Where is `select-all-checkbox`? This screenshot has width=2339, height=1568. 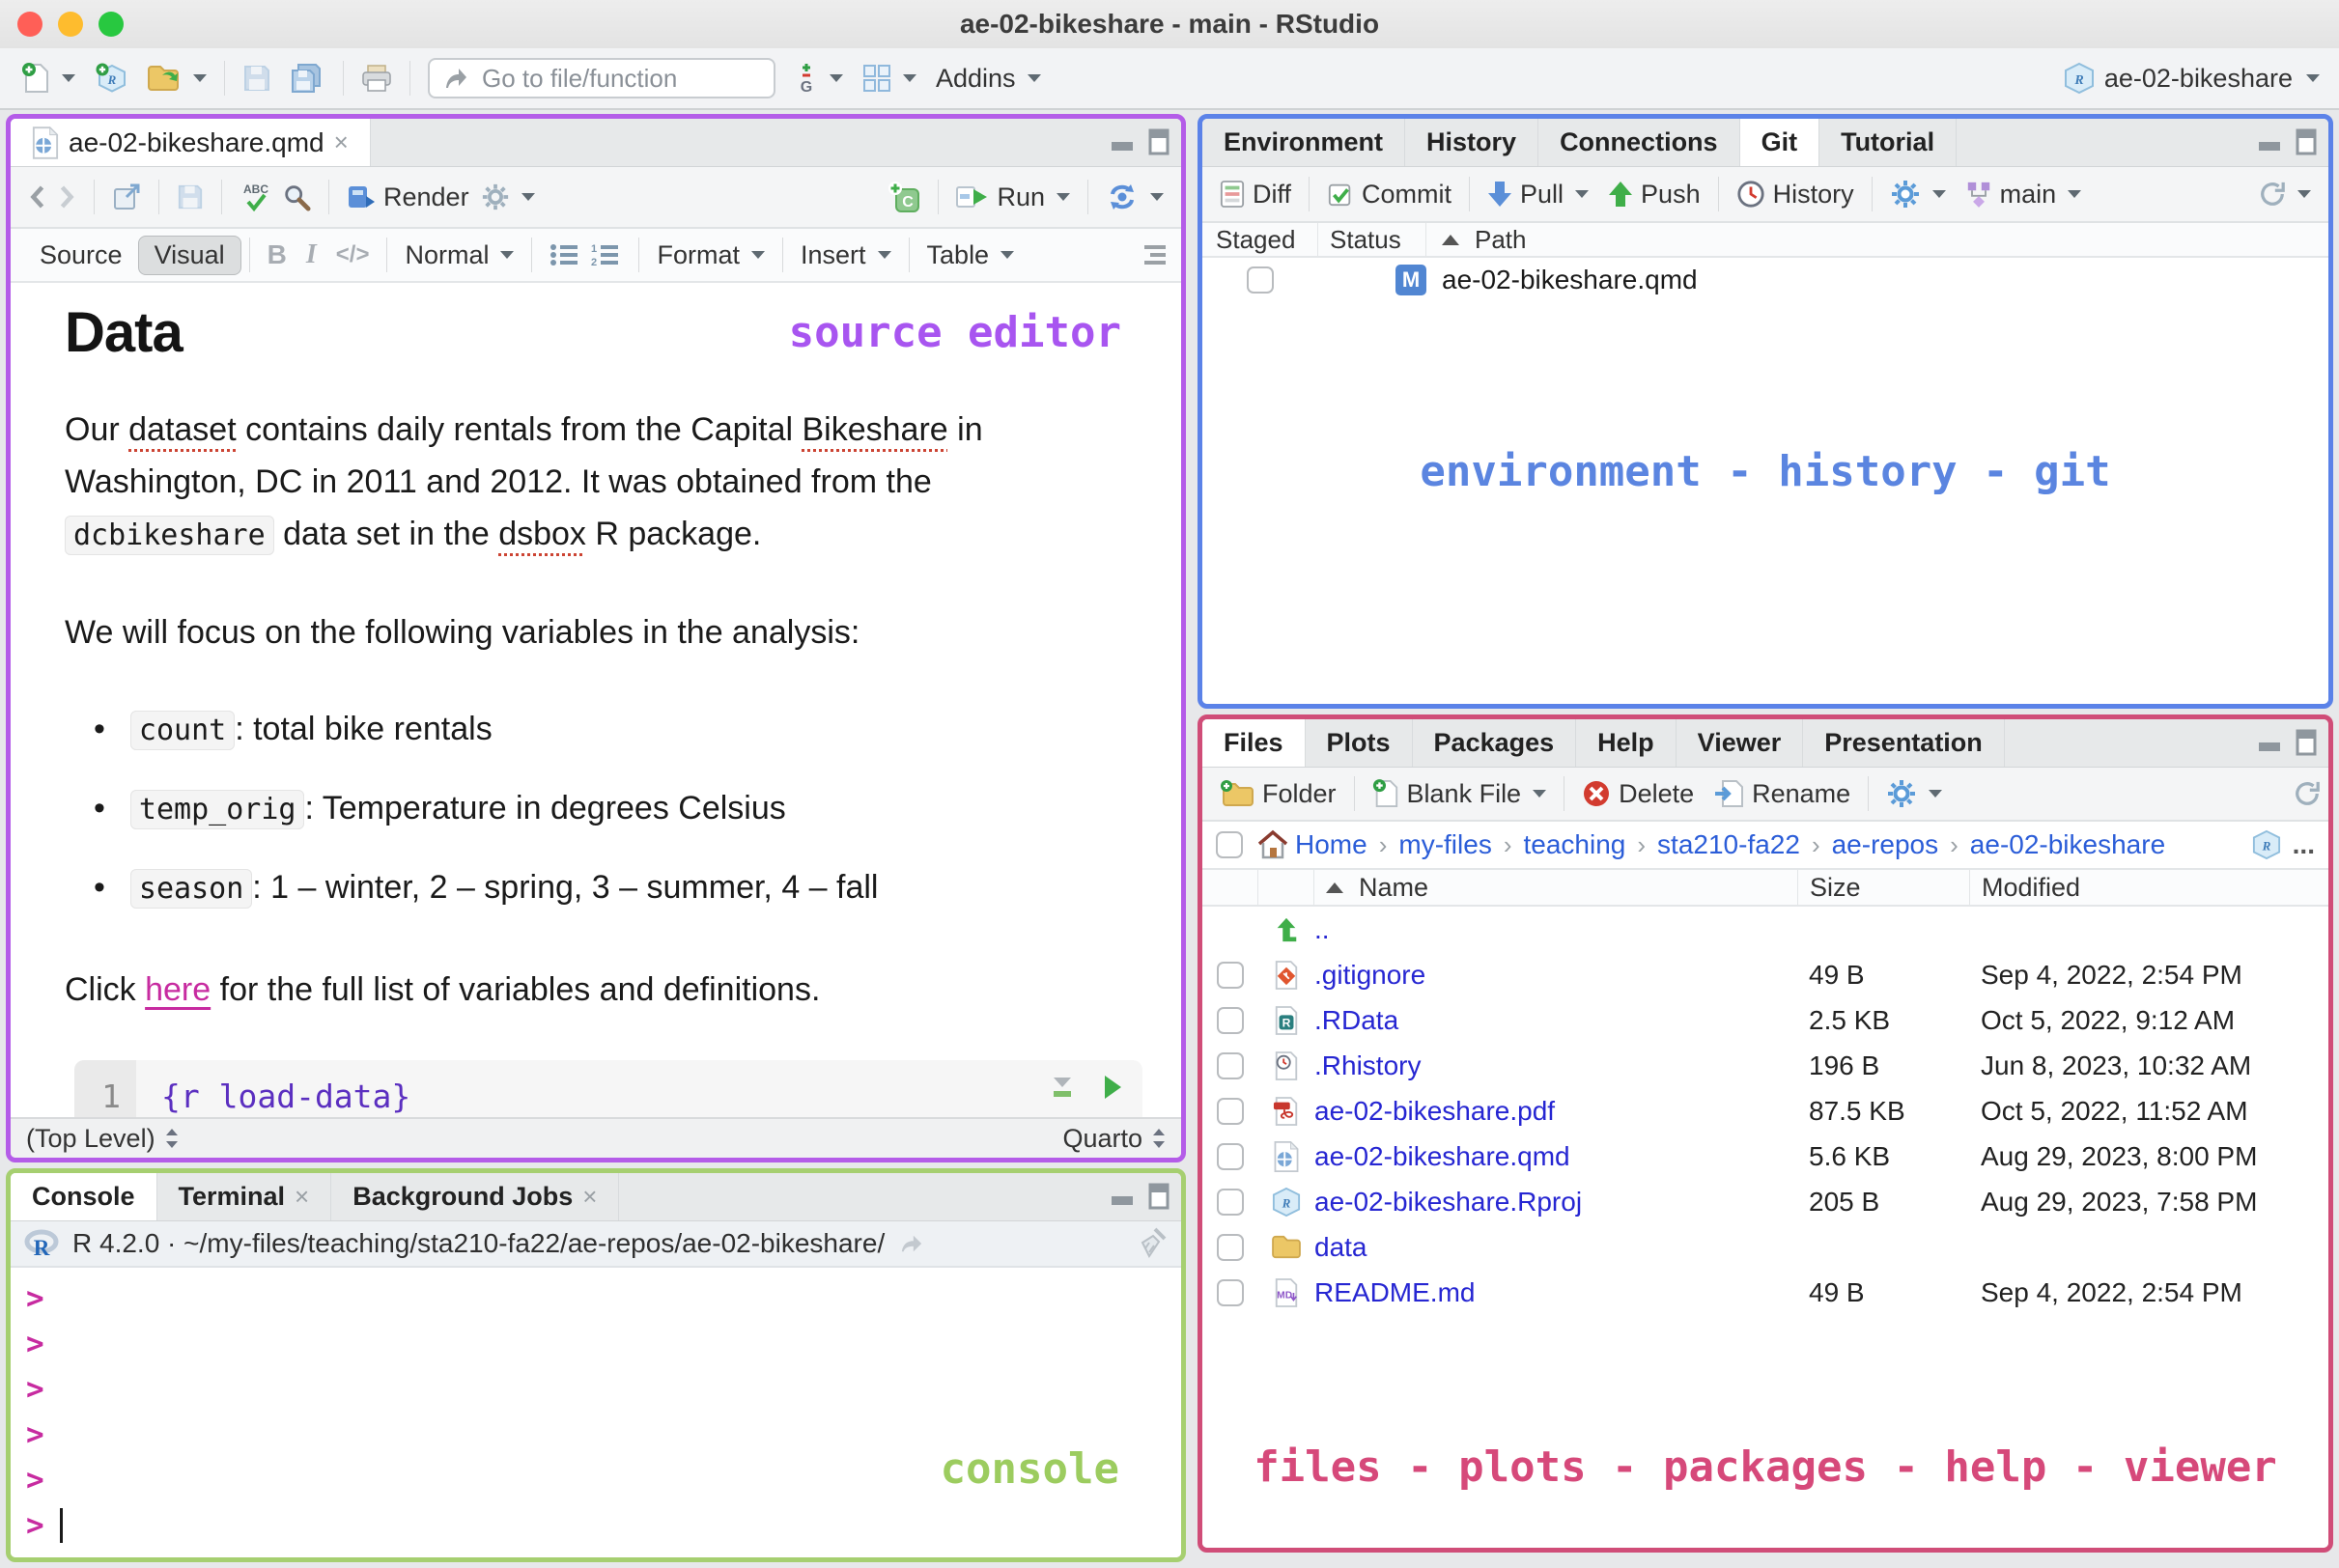
select-all-checkbox is located at coordinates (1229, 845).